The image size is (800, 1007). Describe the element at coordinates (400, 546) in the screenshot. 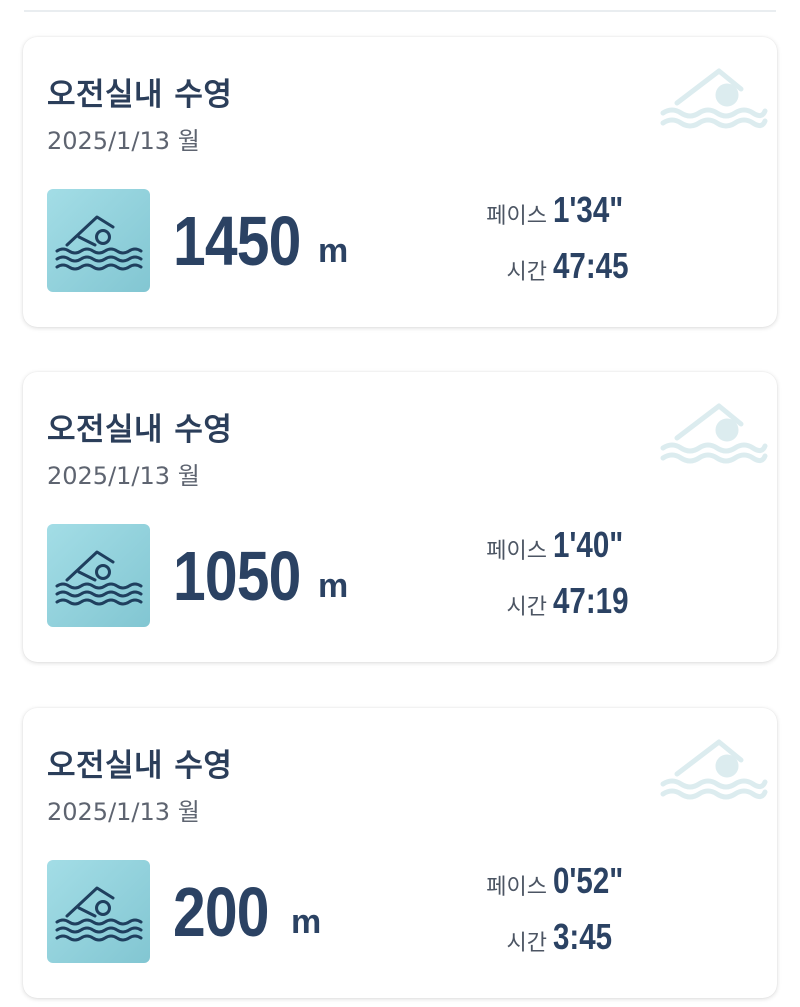

I see `pace-stat: 페이스 1'40"` at that location.